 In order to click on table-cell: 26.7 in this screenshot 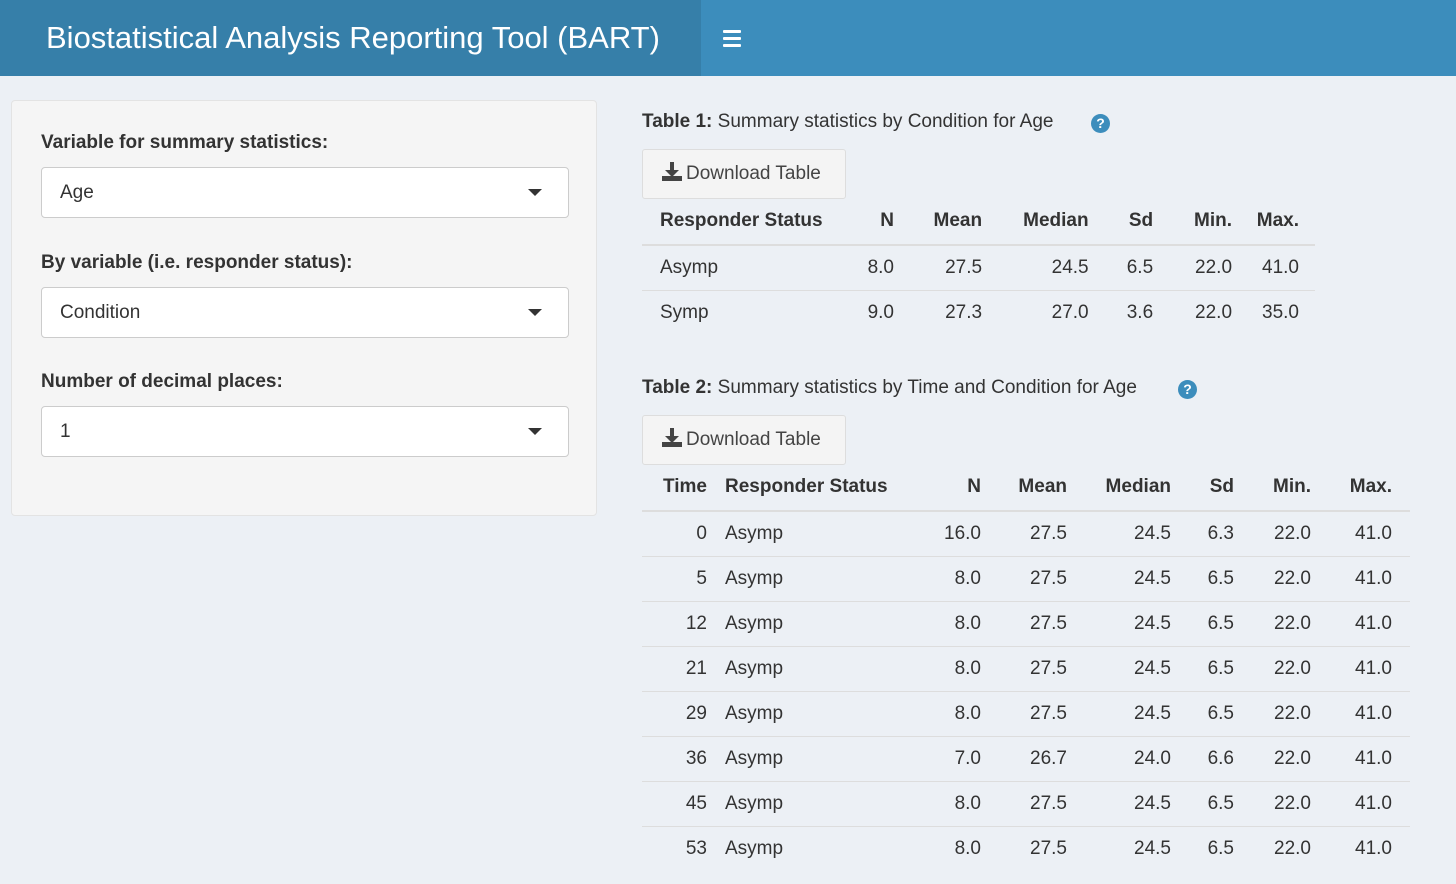, I will do `click(1024, 758)`.